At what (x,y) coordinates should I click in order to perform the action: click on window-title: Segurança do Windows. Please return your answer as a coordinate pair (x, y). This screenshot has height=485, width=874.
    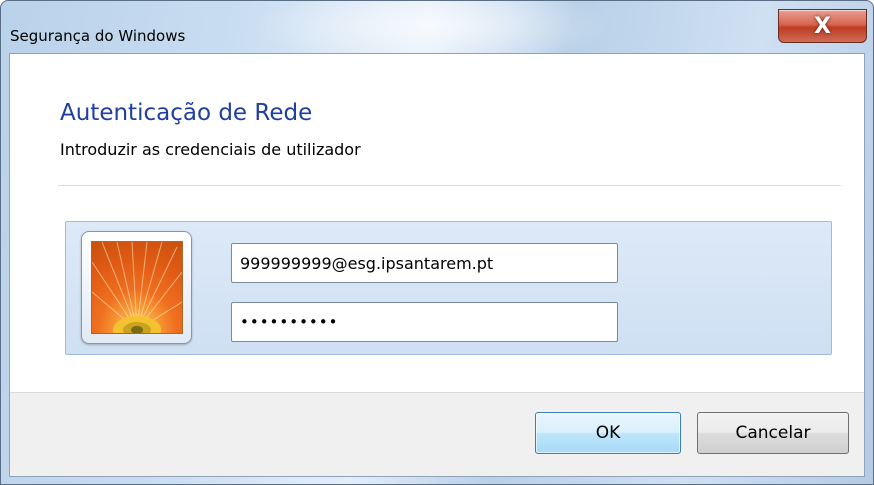
    Looking at the image, I should click on (98, 36).